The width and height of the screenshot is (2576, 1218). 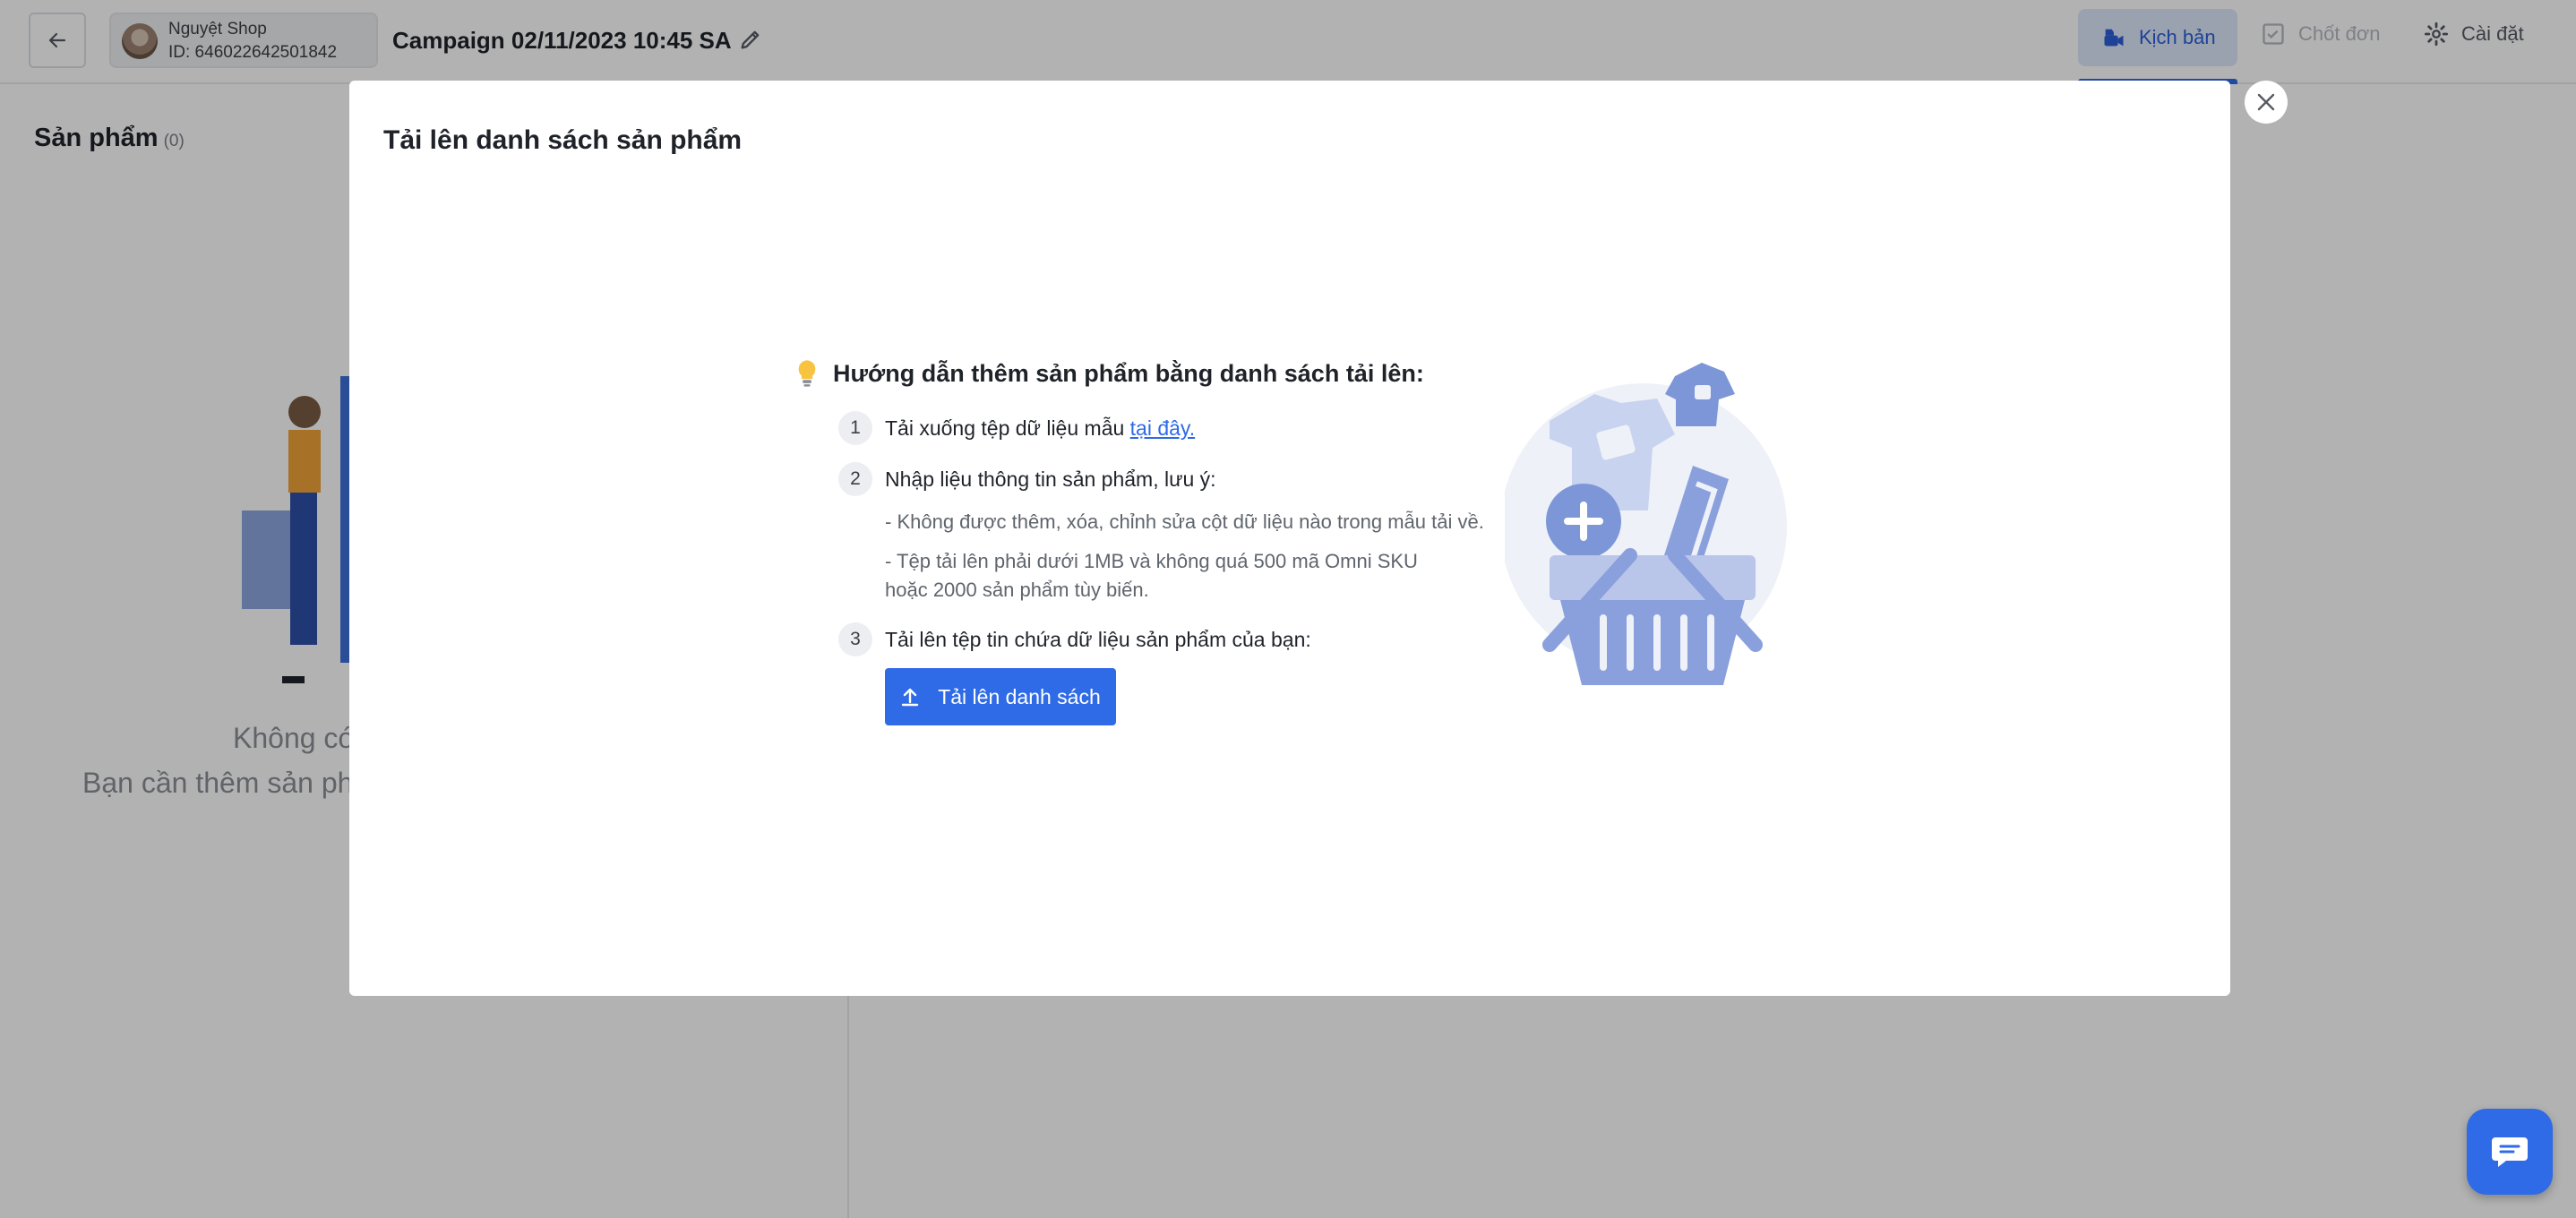 I want to click on upload-list-button: Tải lên danh sách, so click(x=1000, y=696).